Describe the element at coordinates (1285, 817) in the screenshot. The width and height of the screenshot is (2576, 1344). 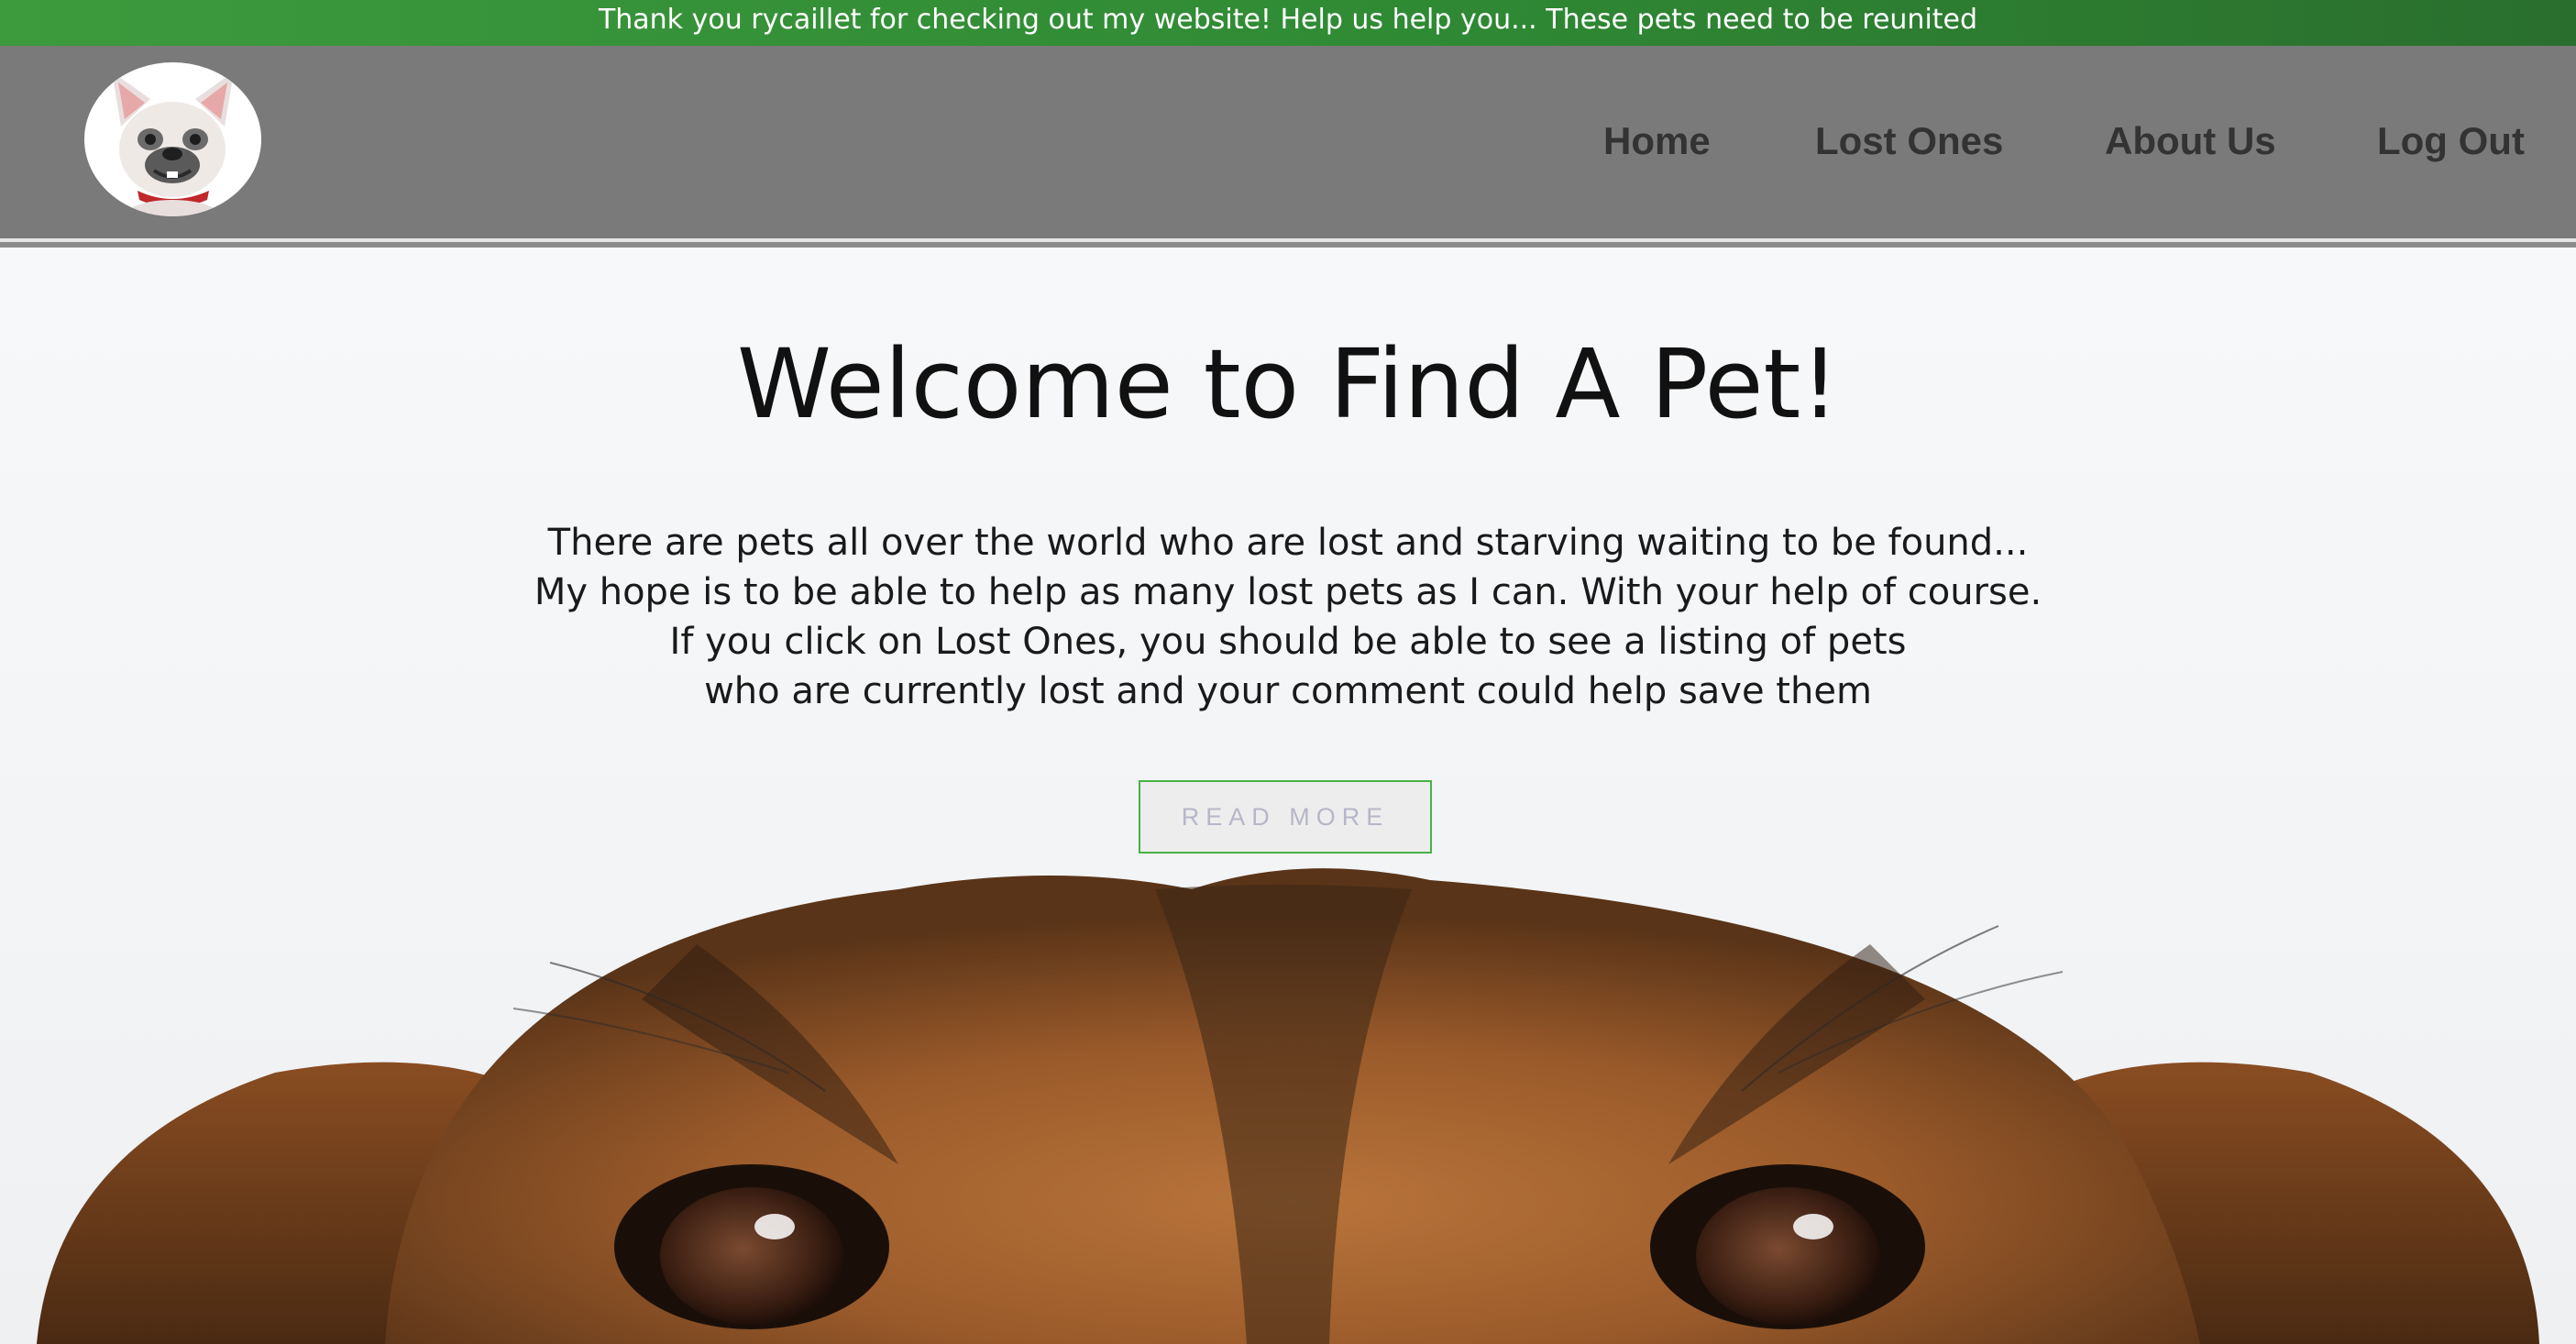
I see `read-more-button: READ MORE` at that location.